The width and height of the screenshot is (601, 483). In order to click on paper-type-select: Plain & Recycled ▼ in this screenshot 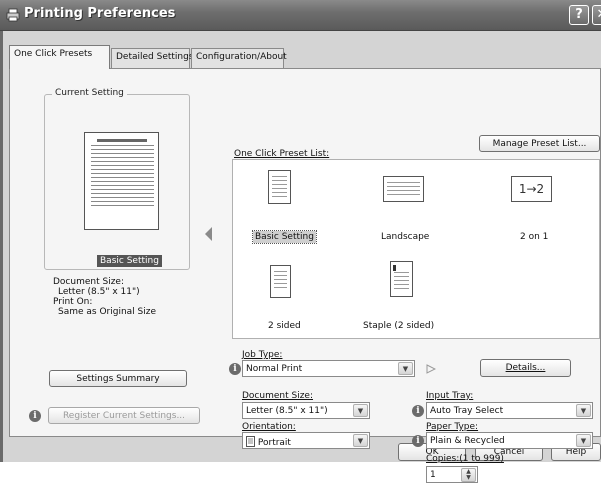, I will do `click(509, 440)`.